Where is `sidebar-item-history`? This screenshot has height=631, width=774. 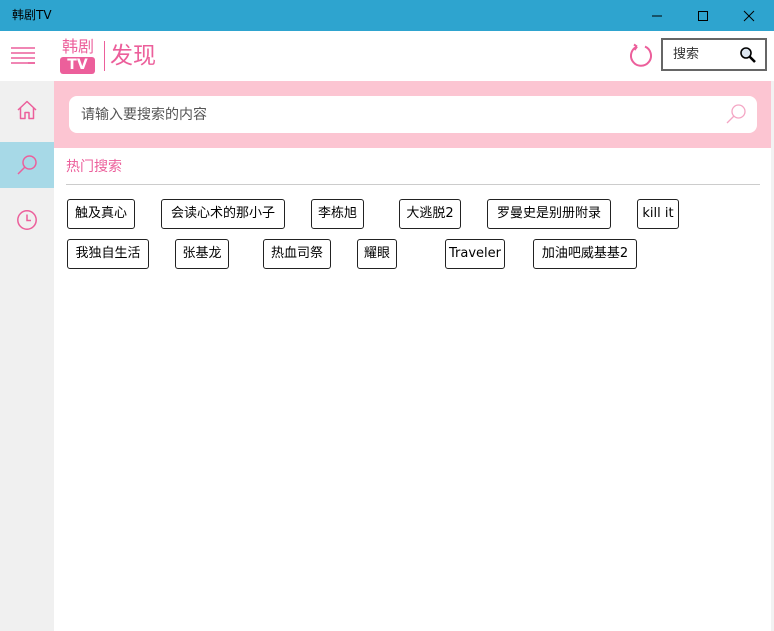
sidebar-item-history is located at coordinates (27, 220).